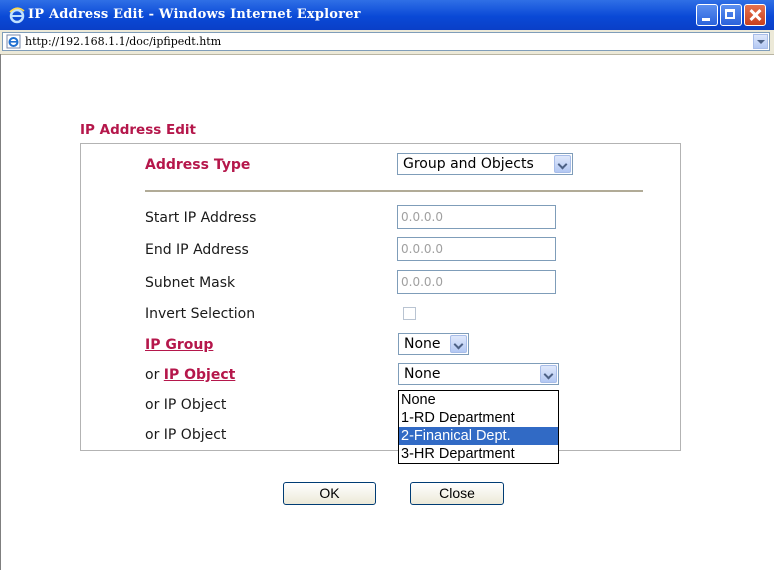  I want to click on start-ip-field, so click(476, 217).